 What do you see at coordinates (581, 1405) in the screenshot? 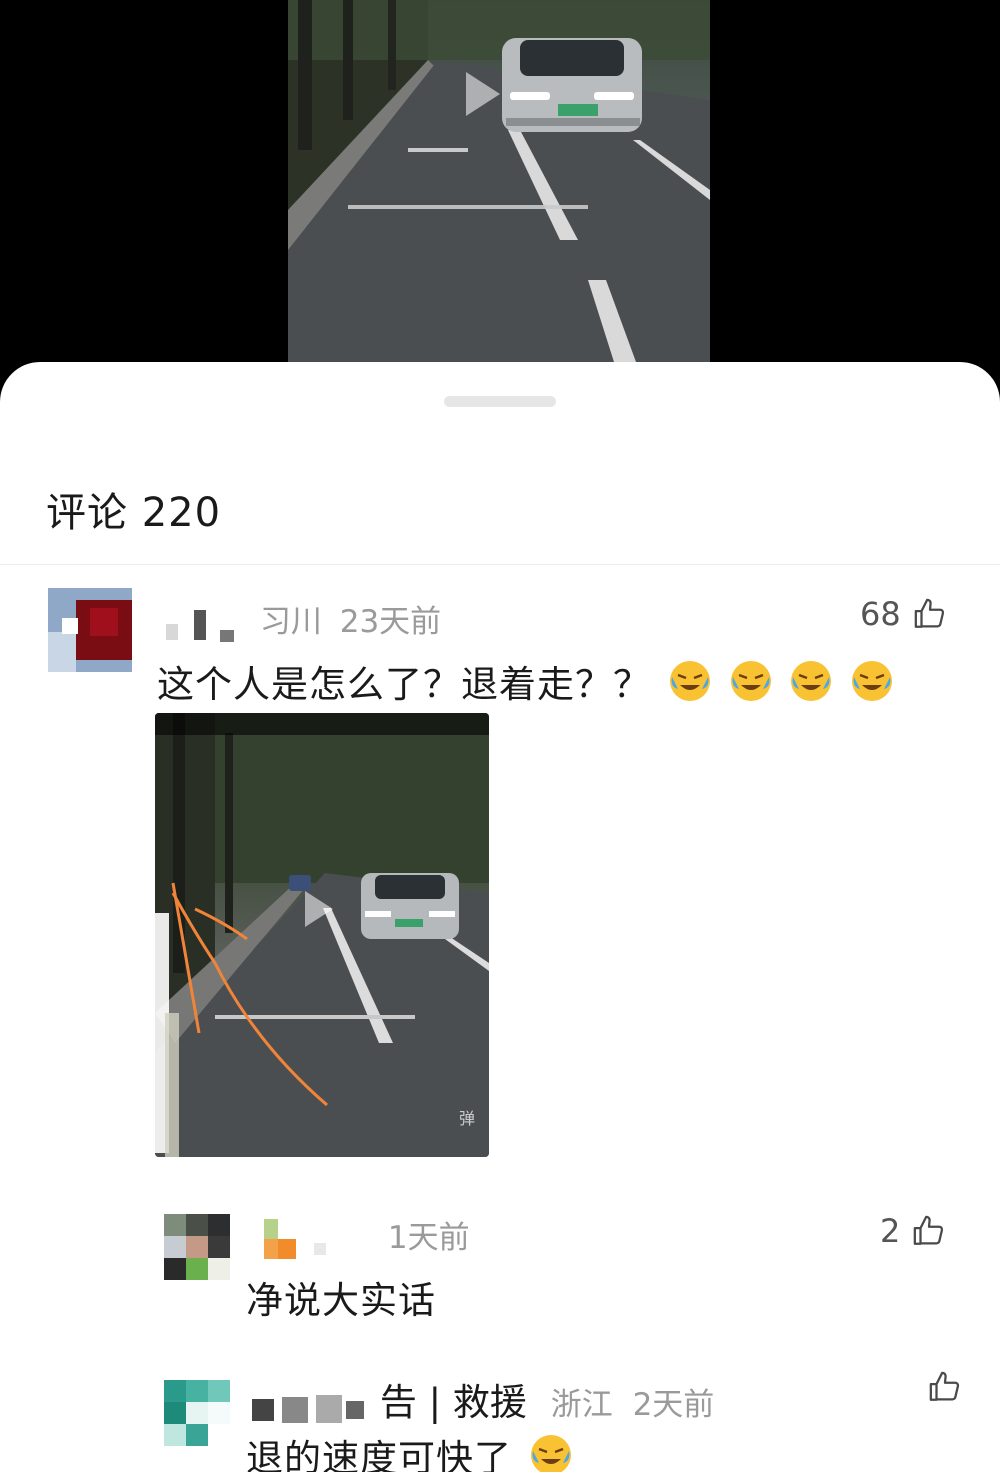
I see `comment-region: 浙江` at bounding box center [581, 1405].